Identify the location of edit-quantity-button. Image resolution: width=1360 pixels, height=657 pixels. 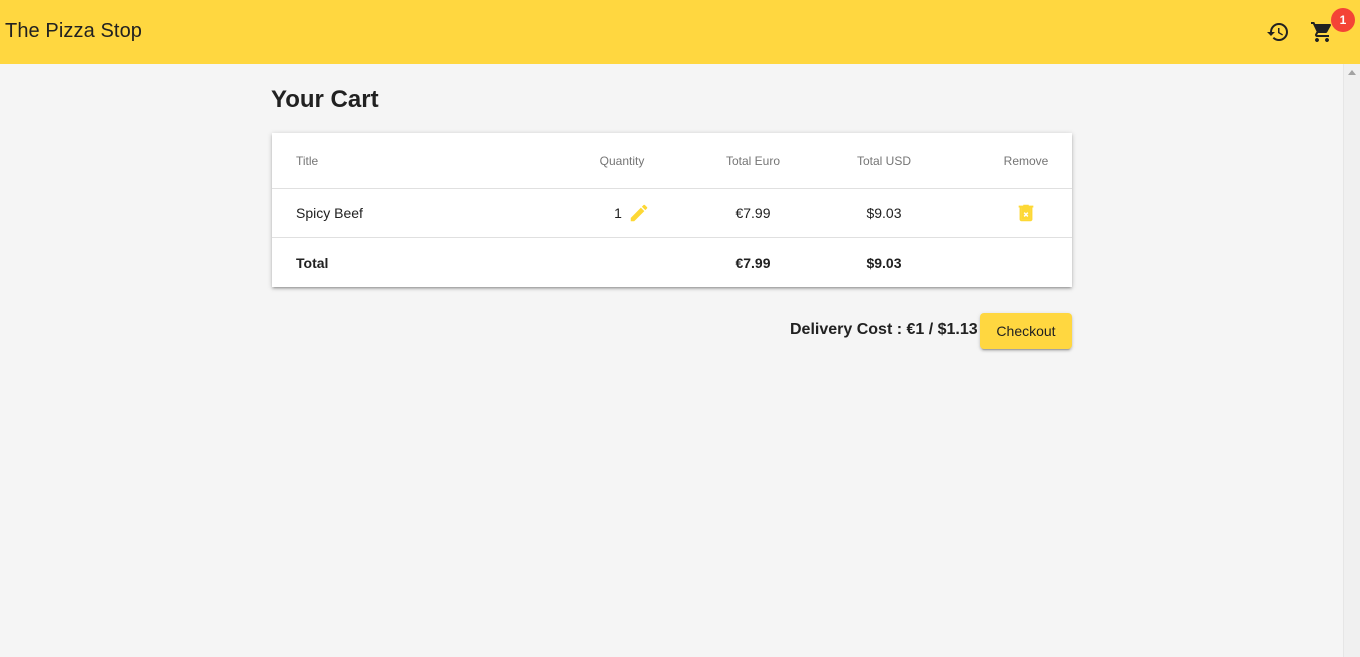
(639, 213).